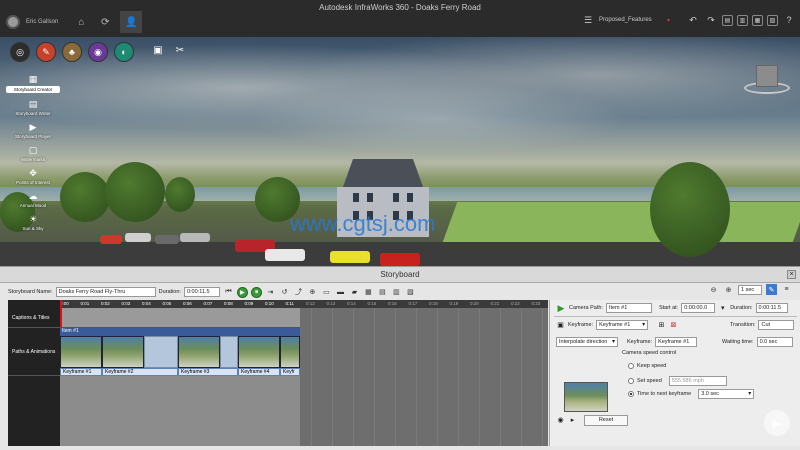  I want to click on ruler-tick: 0:19, so click(454, 303).